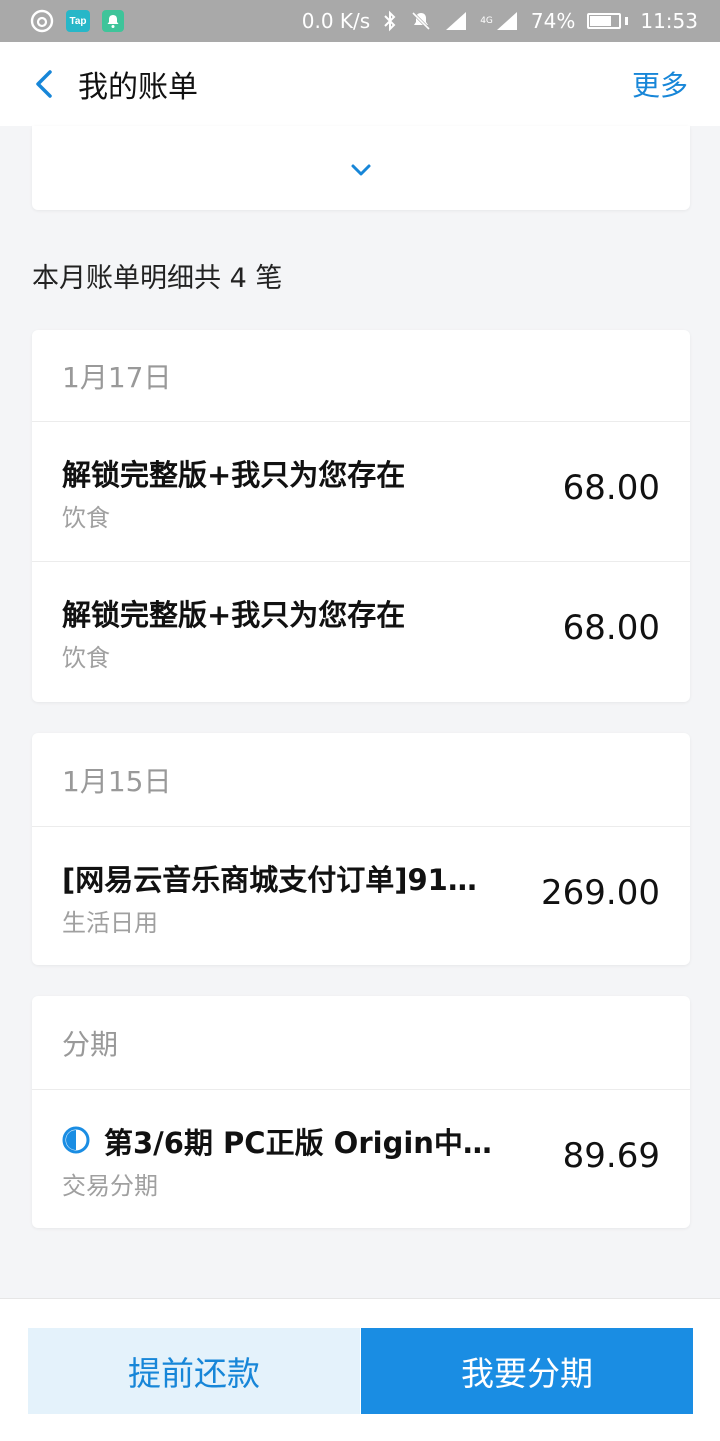  Describe the element at coordinates (608, 21) in the screenshot. I see `battery-icon` at that location.